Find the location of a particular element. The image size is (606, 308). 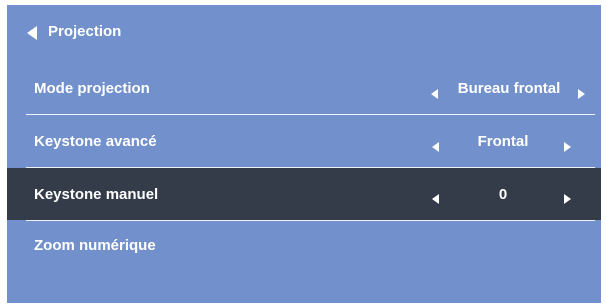

menu-row-label: Mode projection is located at coordinates (92, 88).